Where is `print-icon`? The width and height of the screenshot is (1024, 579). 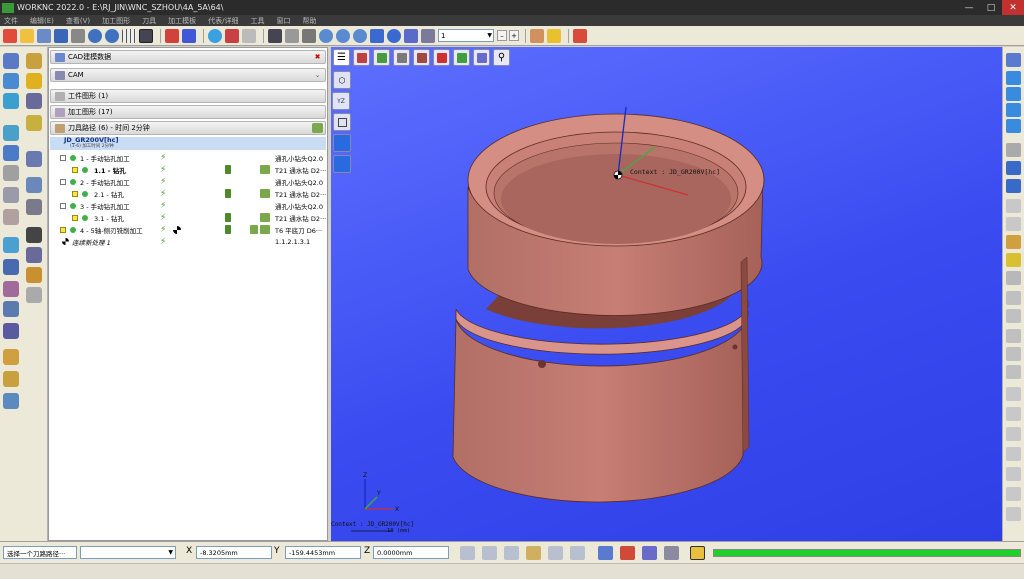
print-icon is located at coordinates (78, 35).